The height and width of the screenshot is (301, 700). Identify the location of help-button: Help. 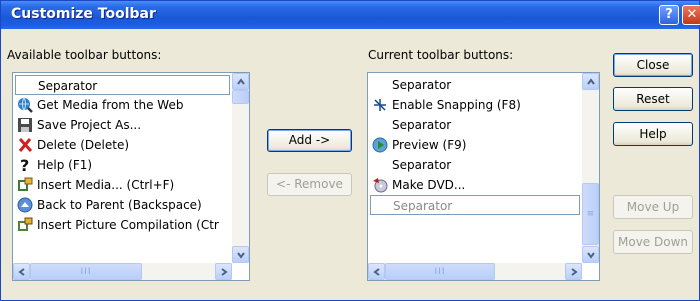
(653, 134).